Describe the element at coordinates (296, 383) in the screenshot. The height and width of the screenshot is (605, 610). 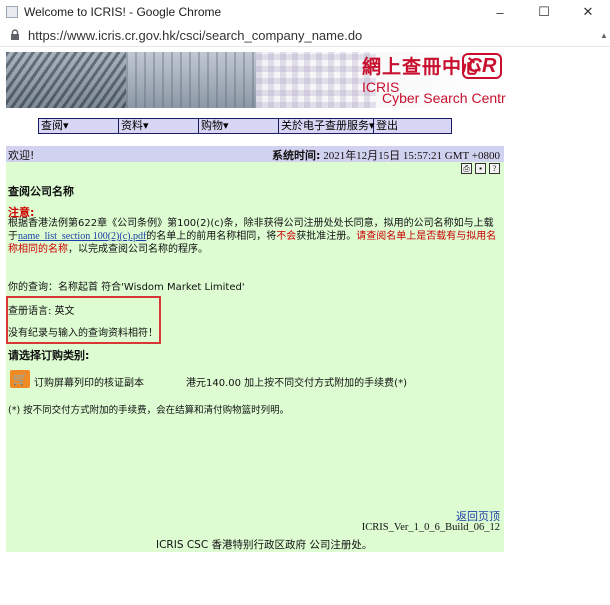
I see `order-price: 港元140.00 加上按不同交付方式附加的手续费(*)` at that location.